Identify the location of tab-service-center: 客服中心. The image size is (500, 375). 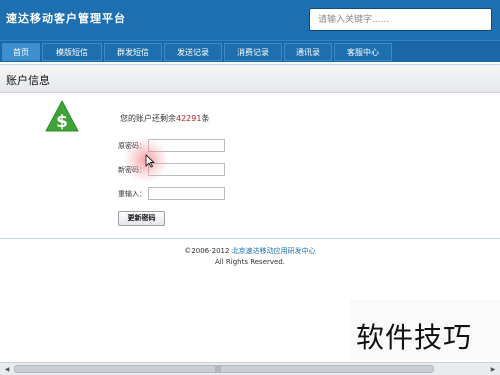
(363, 52).